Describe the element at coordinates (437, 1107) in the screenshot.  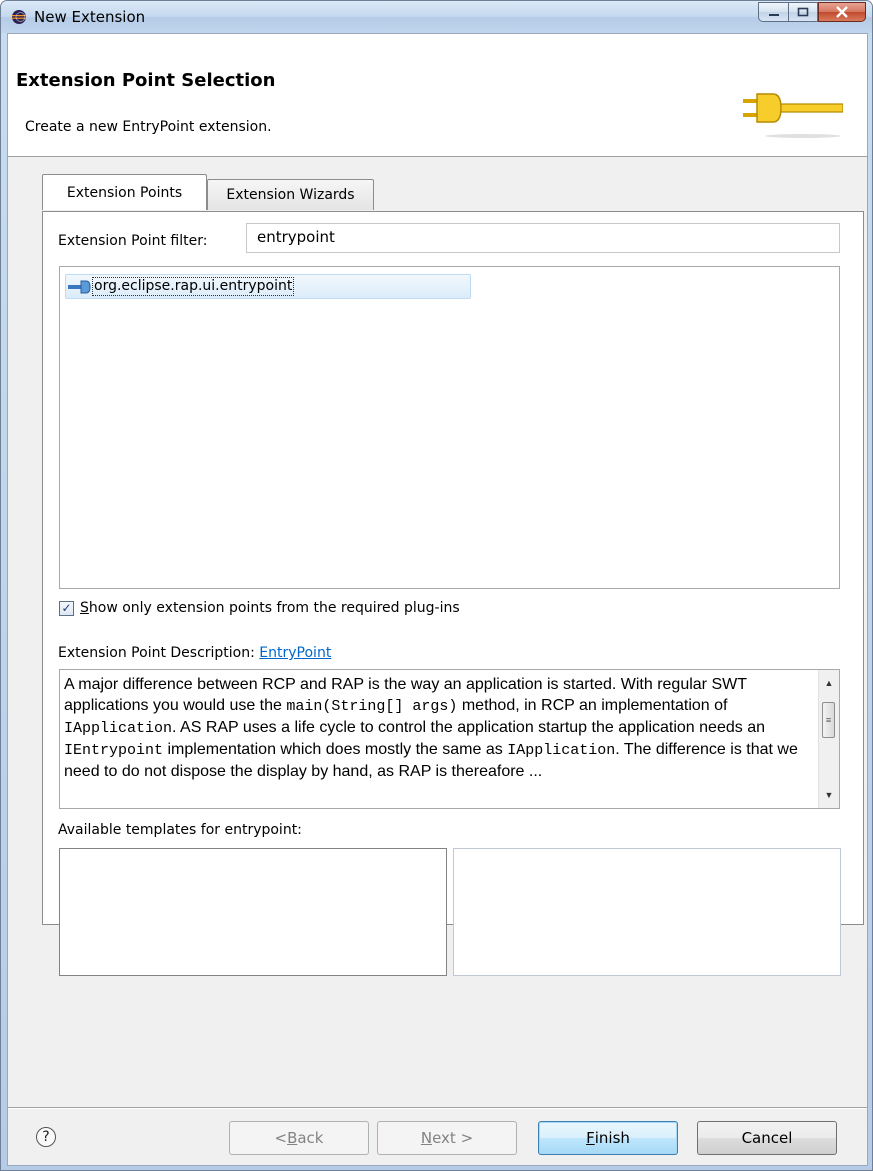
I see `footer-divider` at that location.